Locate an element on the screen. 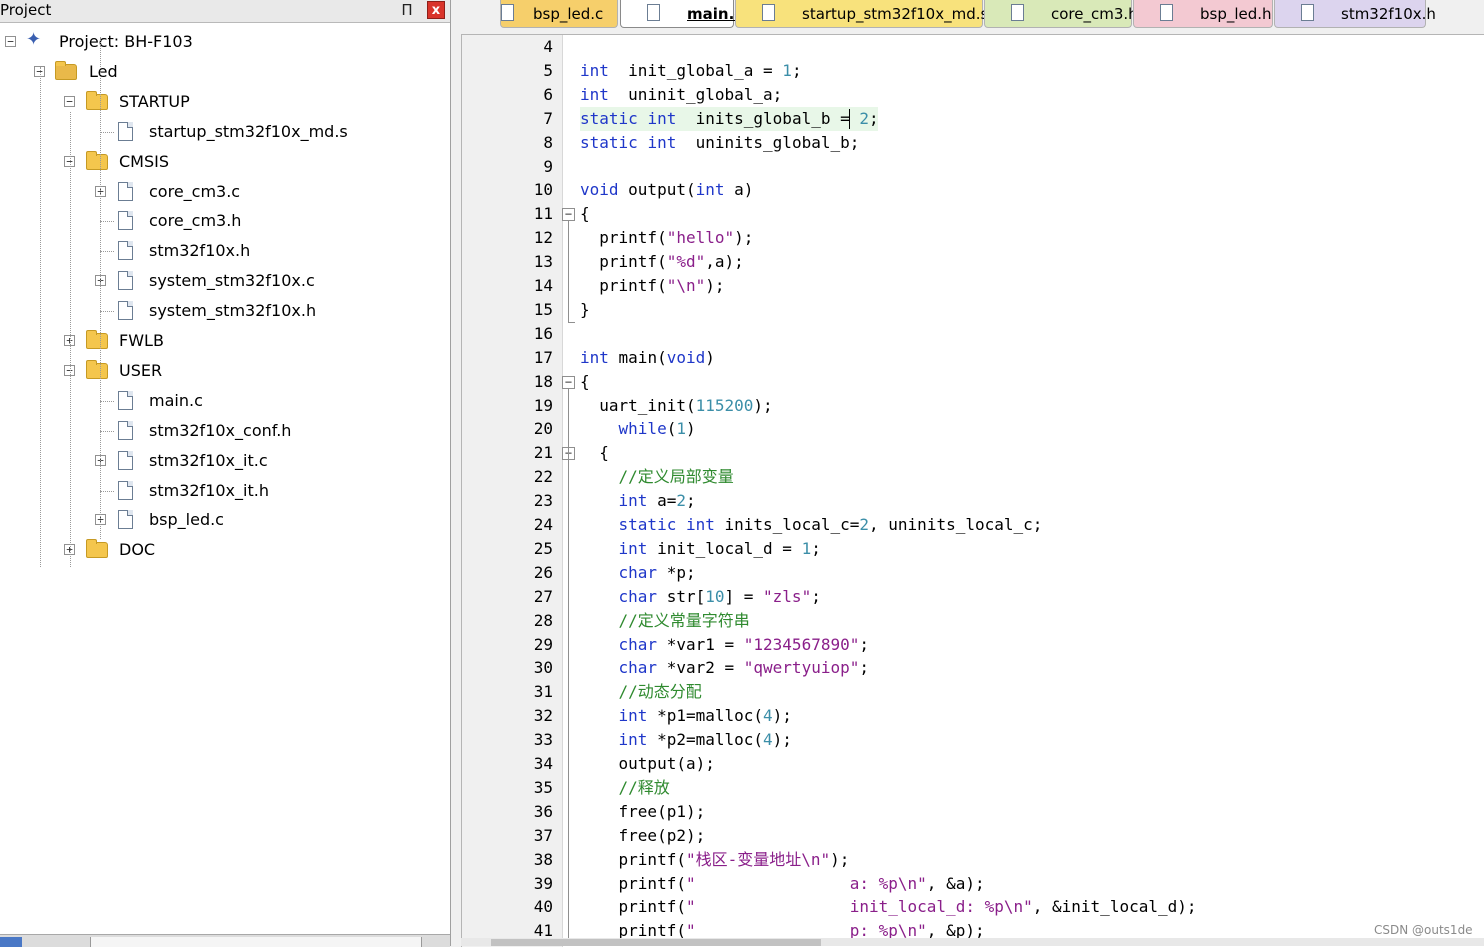 This screenshot has width=1484, height=947. code-line: char *var2 = "qwertyuiop"; is located at coordinates (724, 668).